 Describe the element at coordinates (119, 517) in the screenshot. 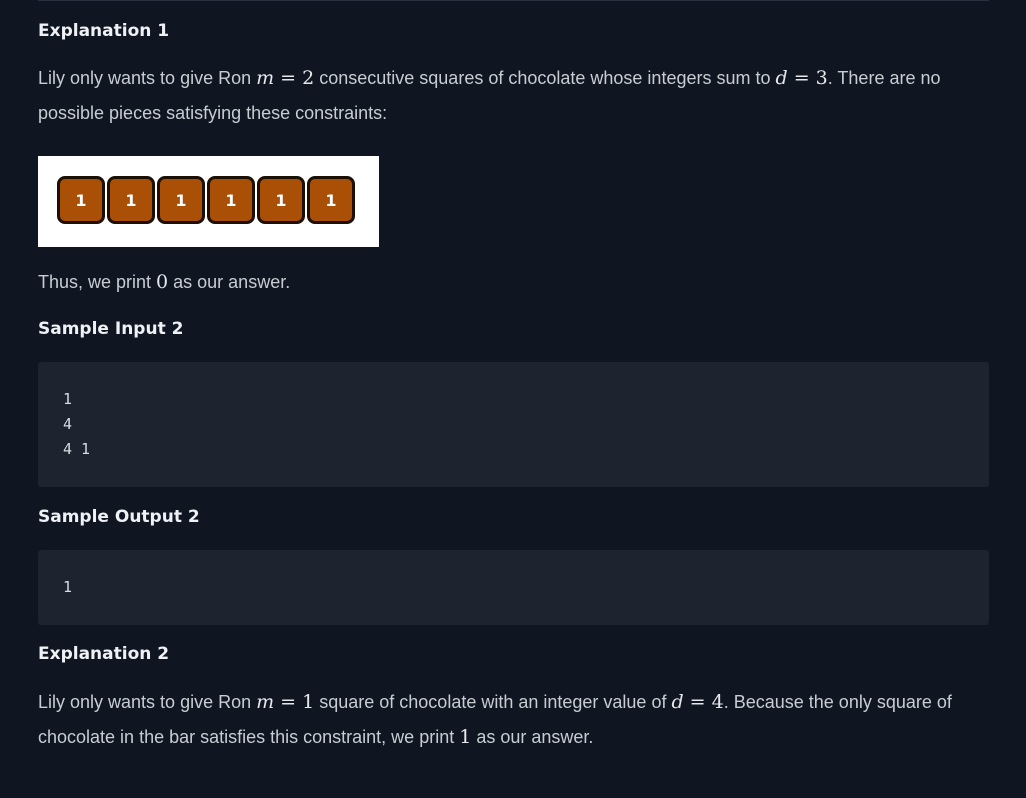

I see `sample-output-2-heading: Sample Output 2` at that location.